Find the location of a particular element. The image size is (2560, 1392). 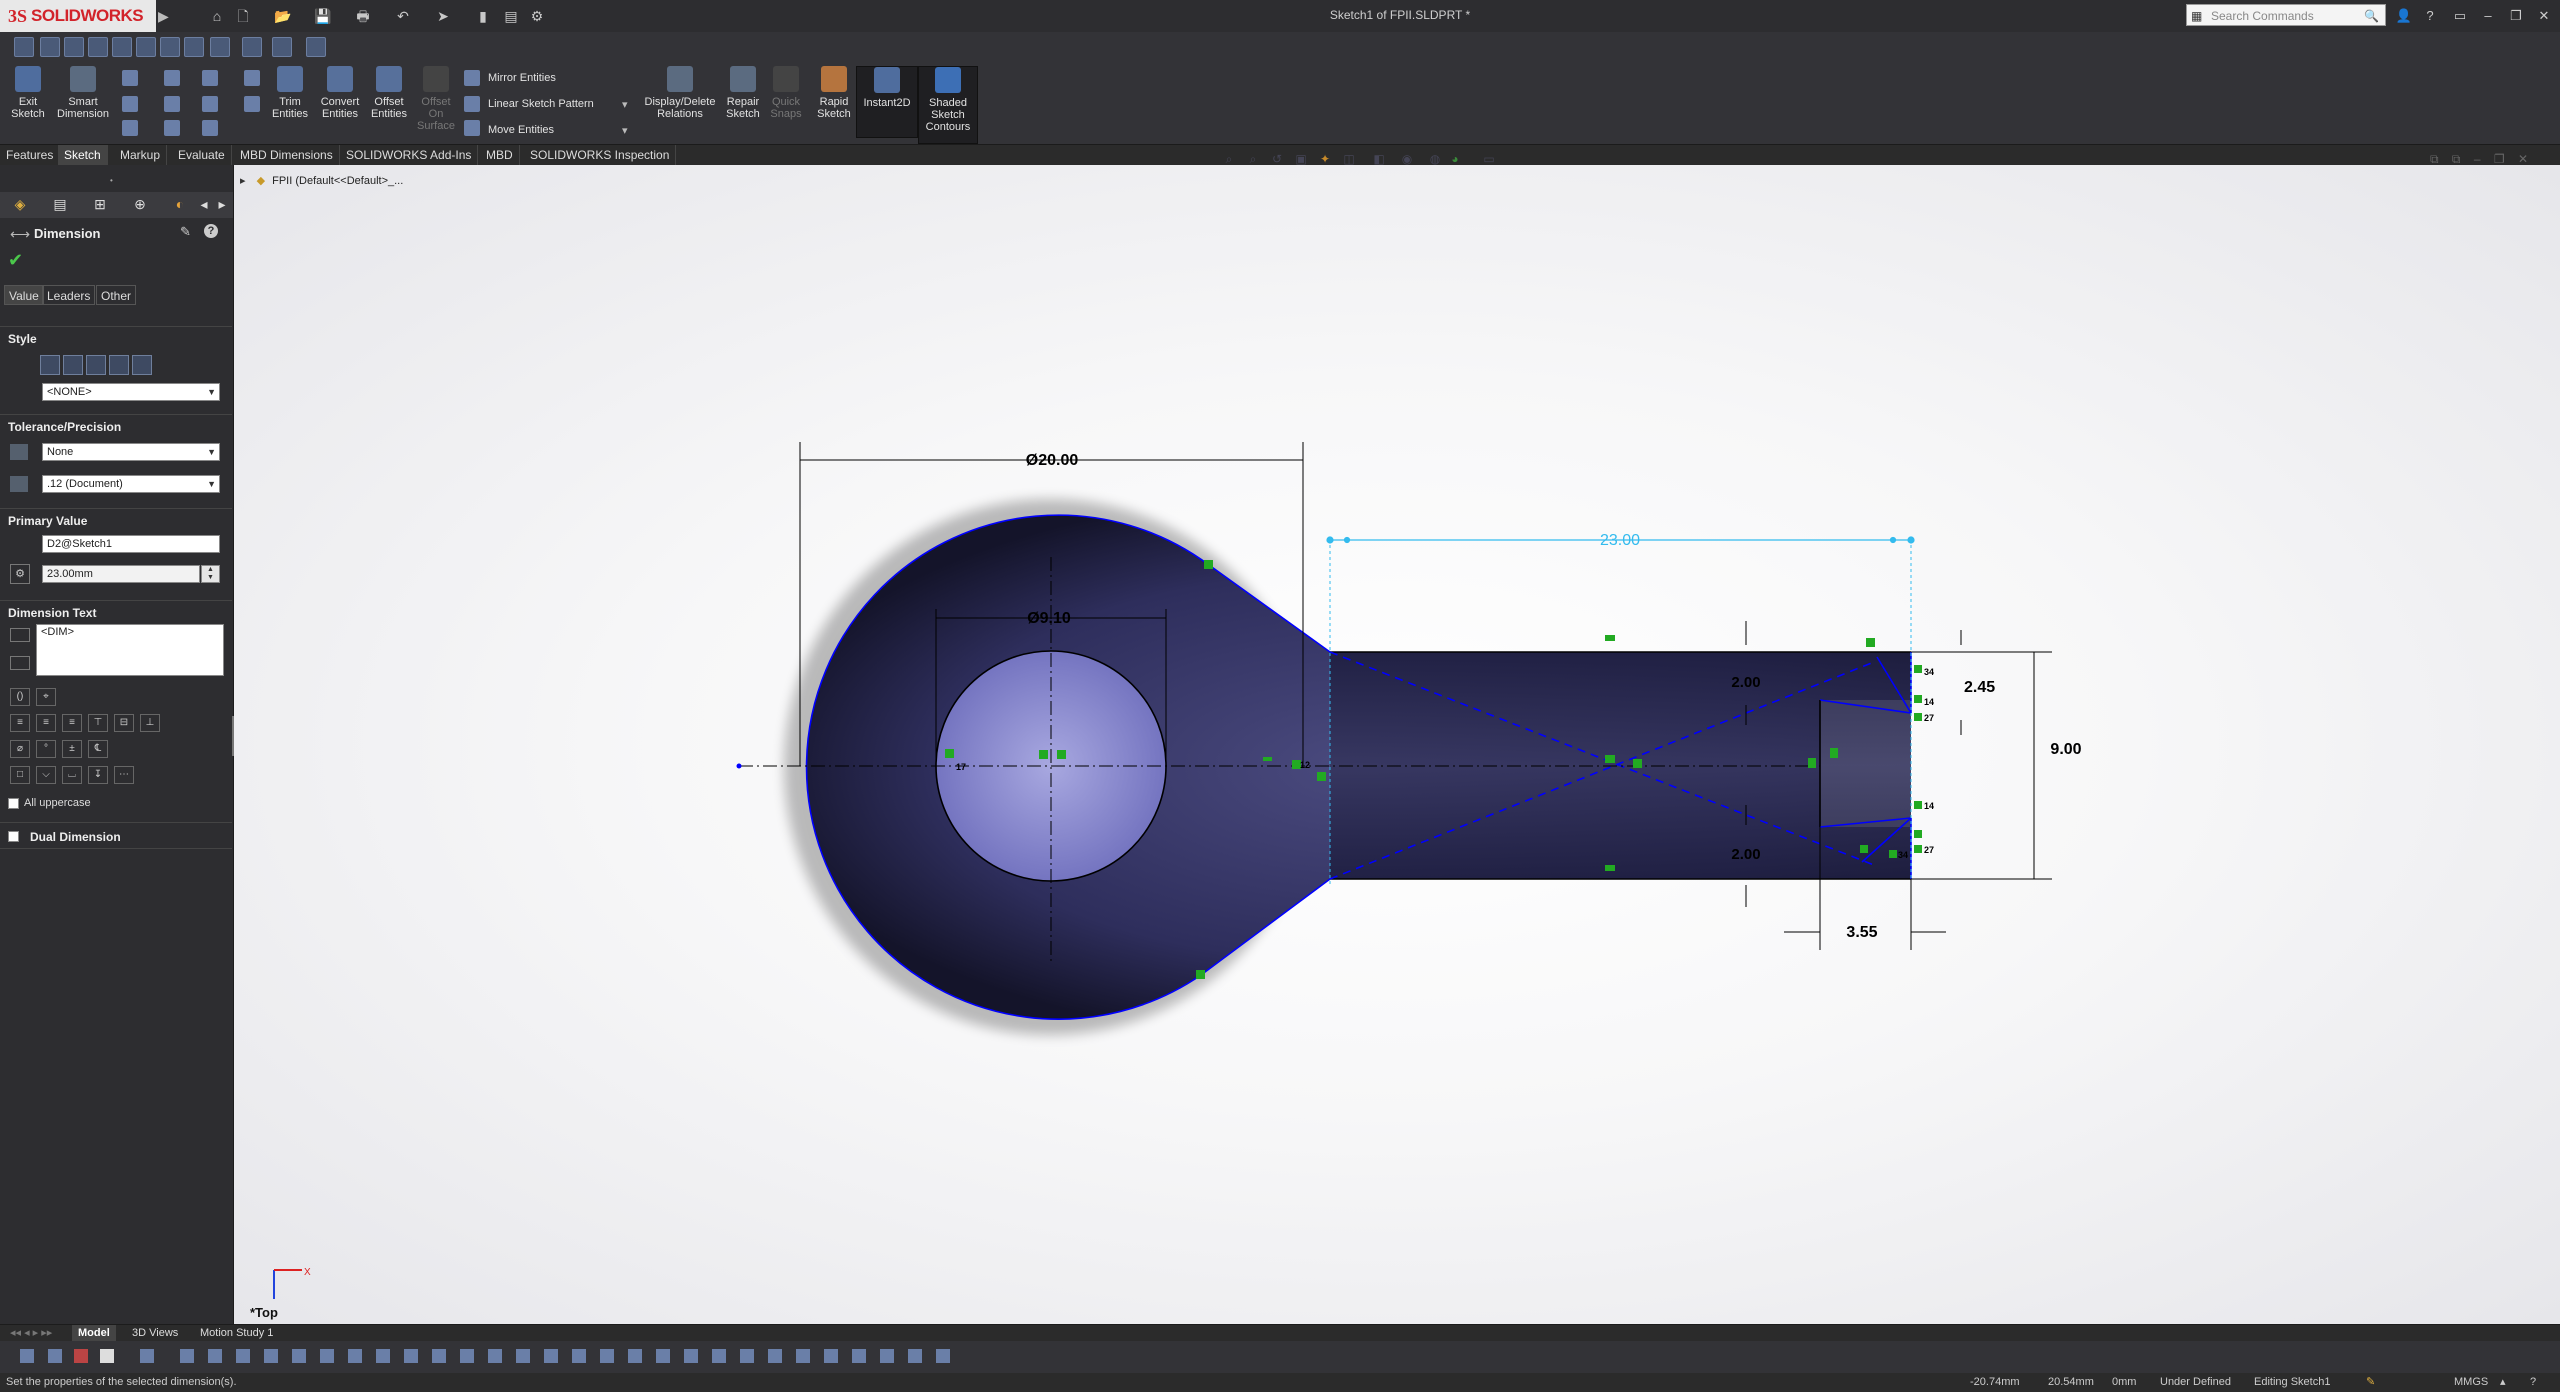

minimize-window-icon: – is located at coordinates (2488, 16).